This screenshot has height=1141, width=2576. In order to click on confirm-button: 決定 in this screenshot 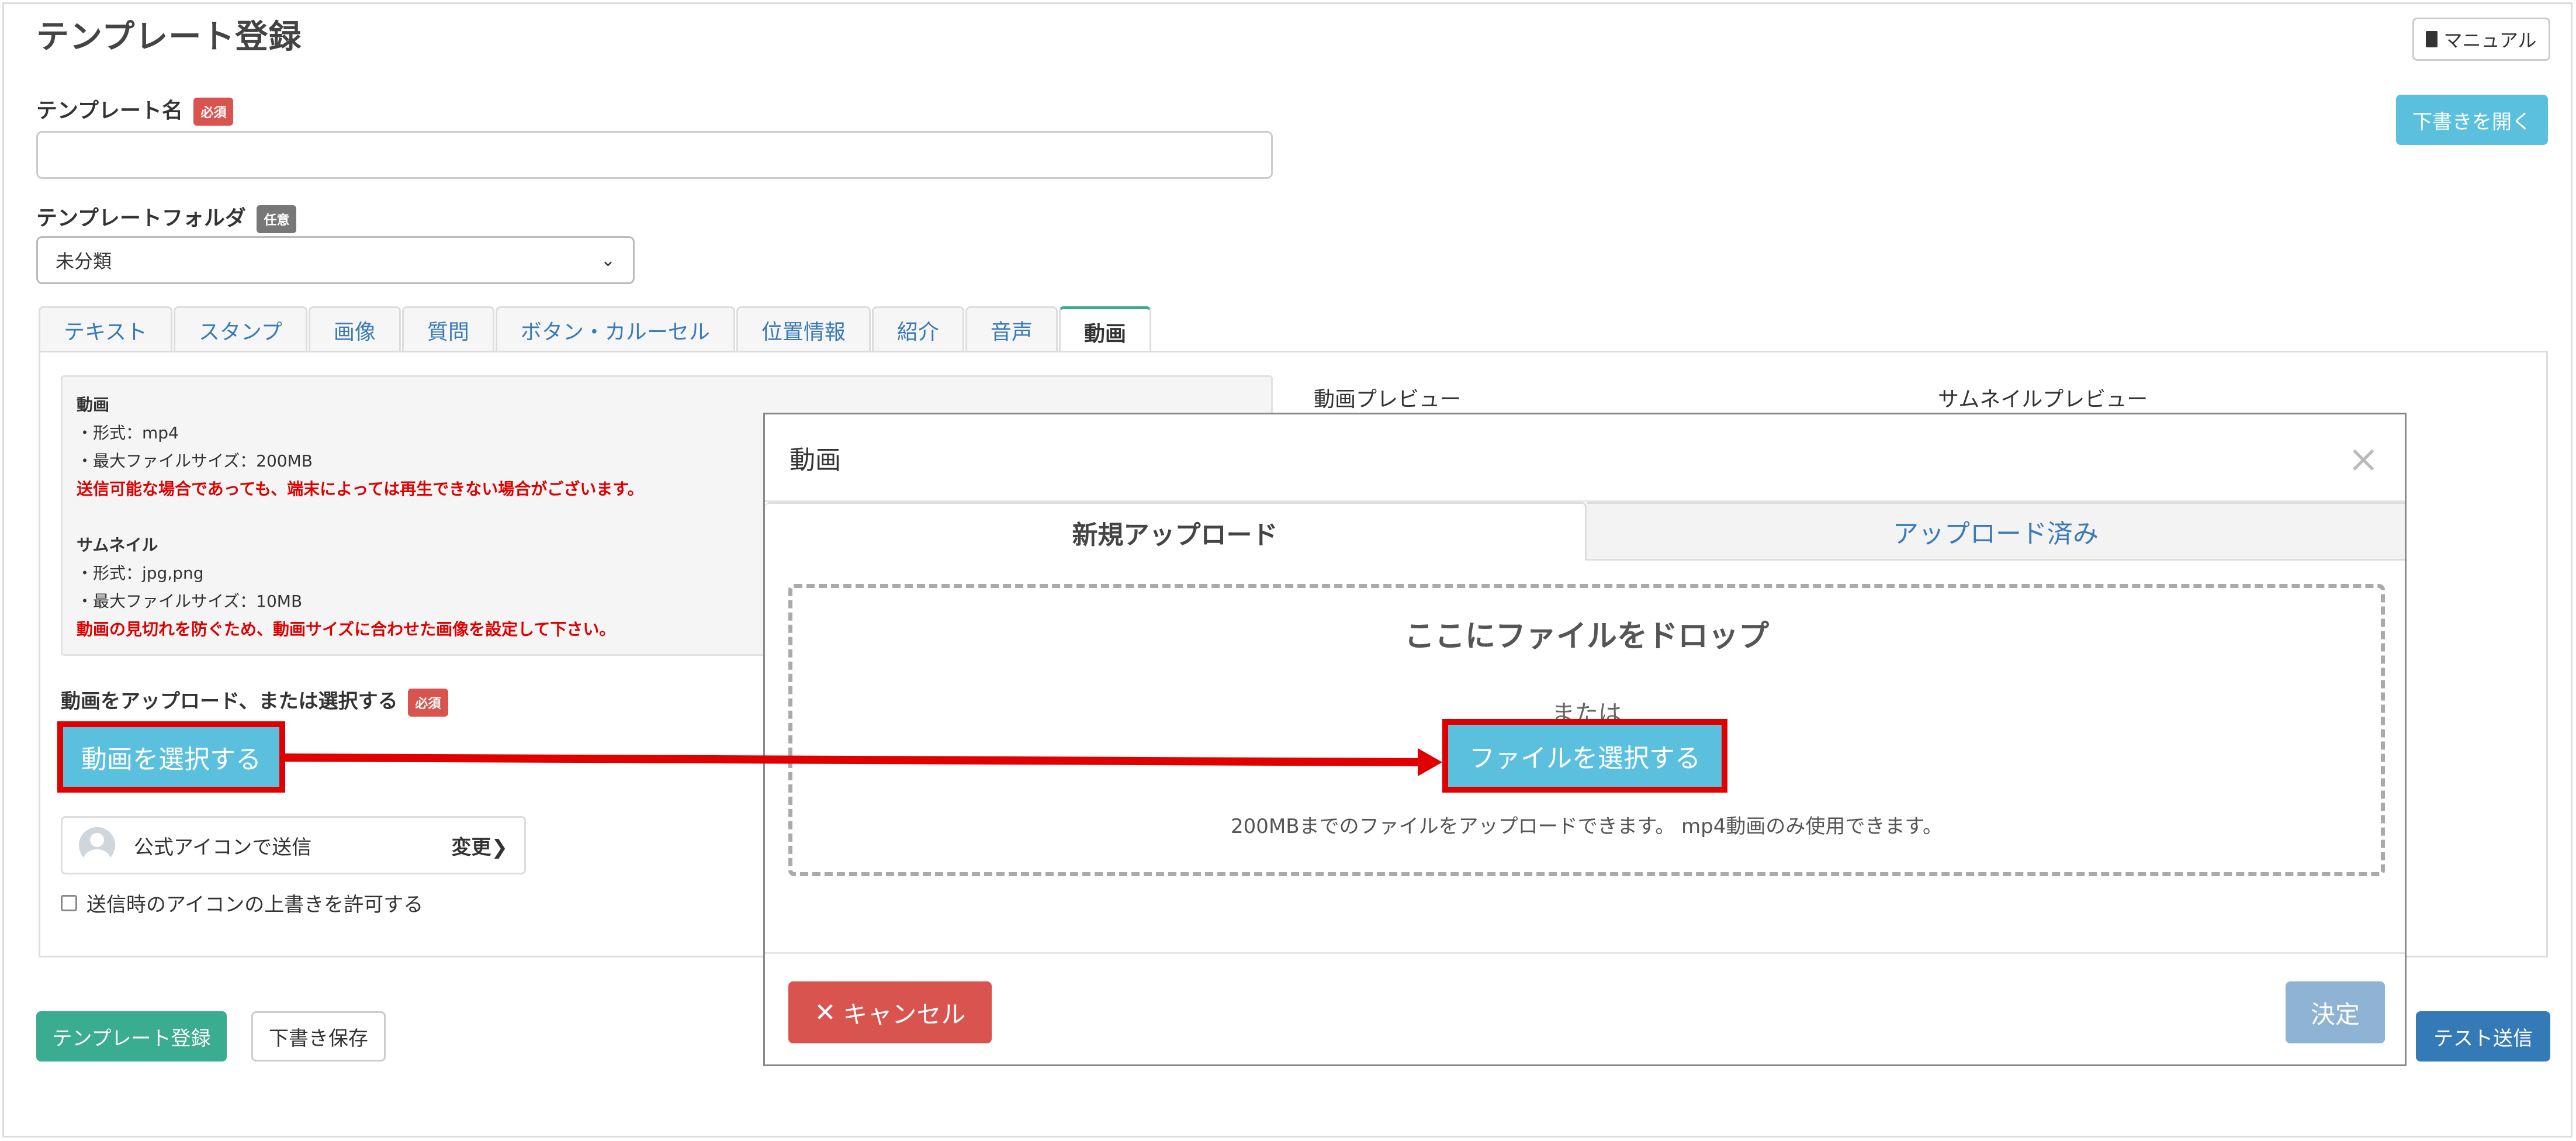, I will do `click(2335, 1012)`.